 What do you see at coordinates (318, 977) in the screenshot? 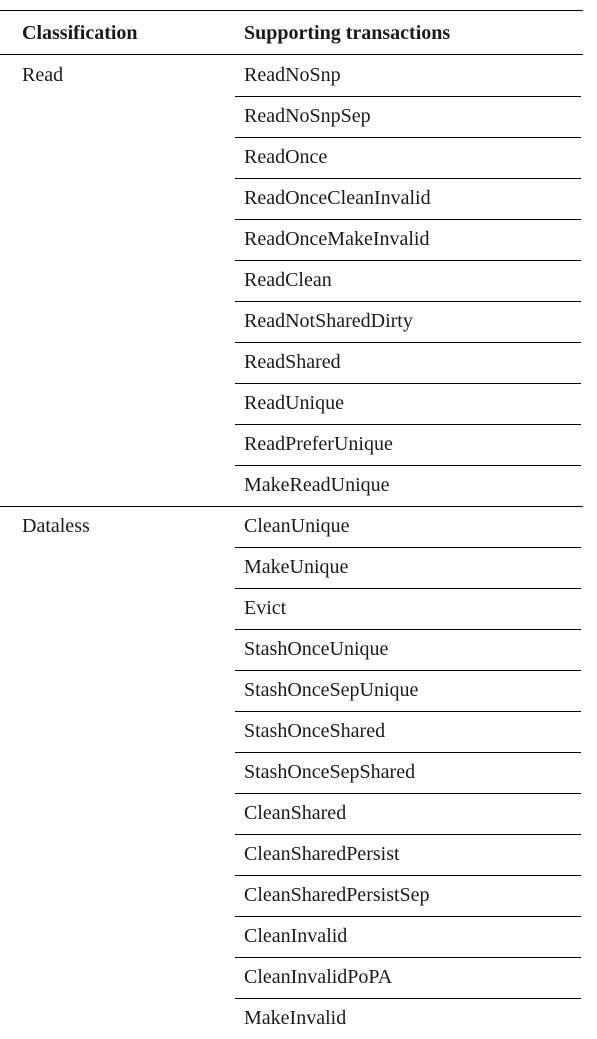
I see `transaction-name: CleanInvalidPoPA` at bounding box center [318, 977].